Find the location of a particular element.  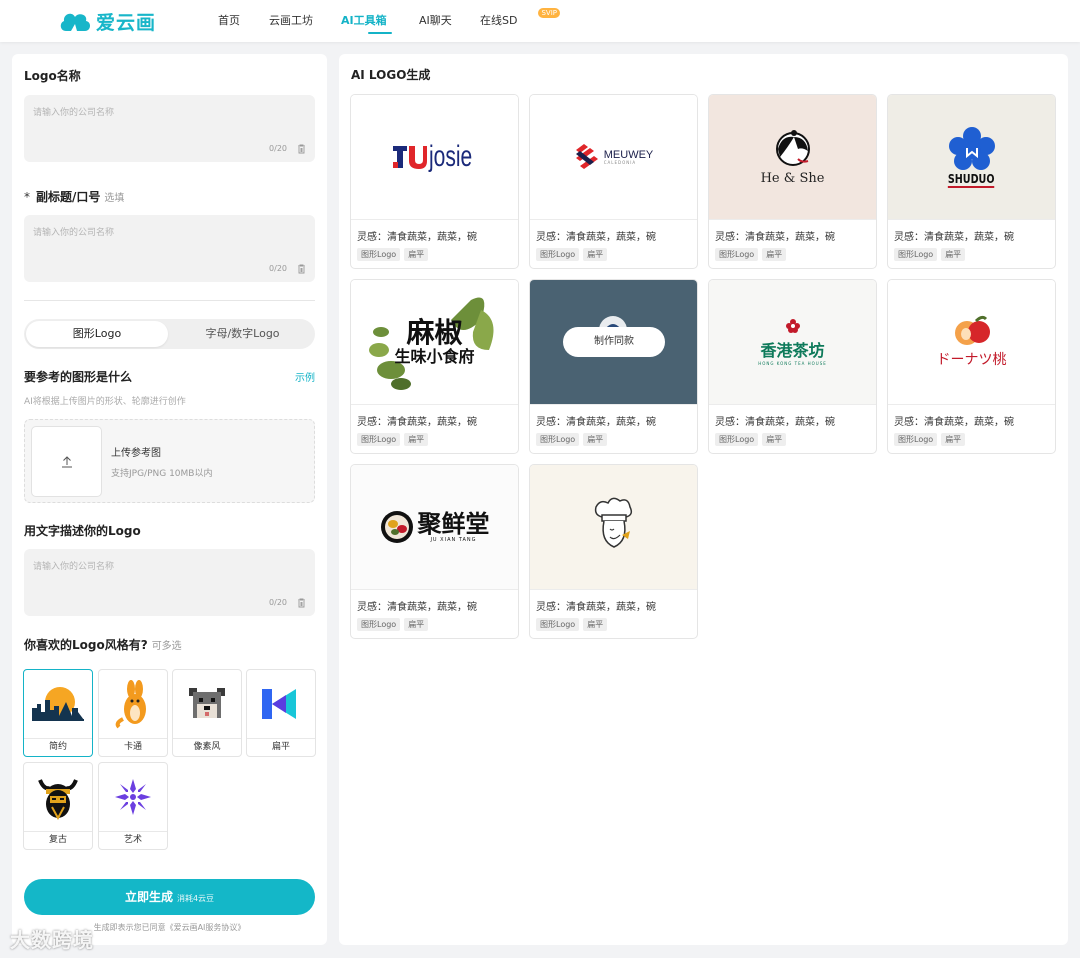

logo-name-input: 请输入你的公司名称 0/20 is located at coordinates (169, 128).